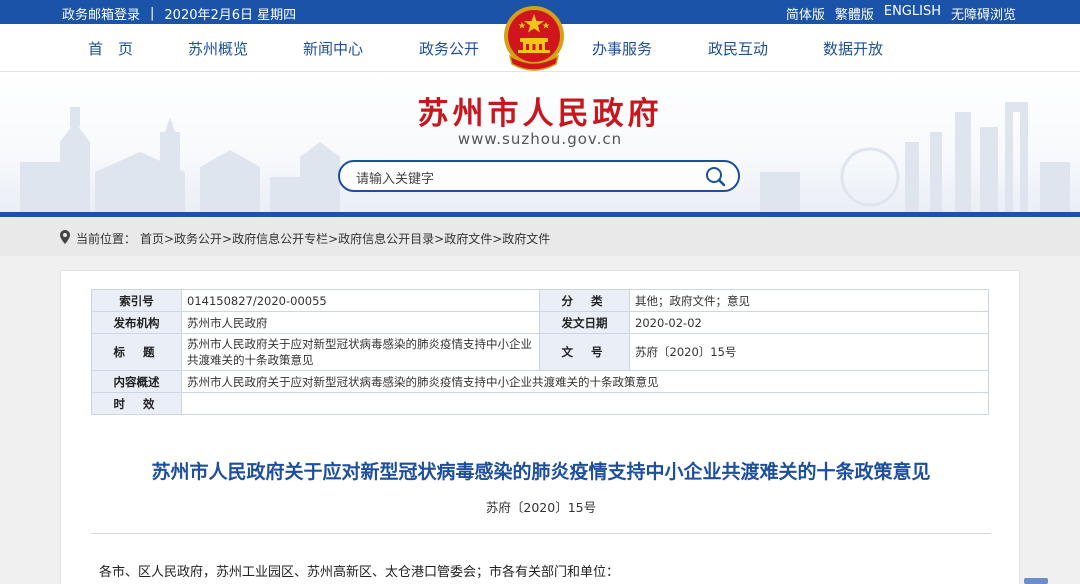 Image resolution: width=1080 pixels, height=584 pixels. I want to click on document-number: 苏府〔2020〕15号, so click(541, 507).